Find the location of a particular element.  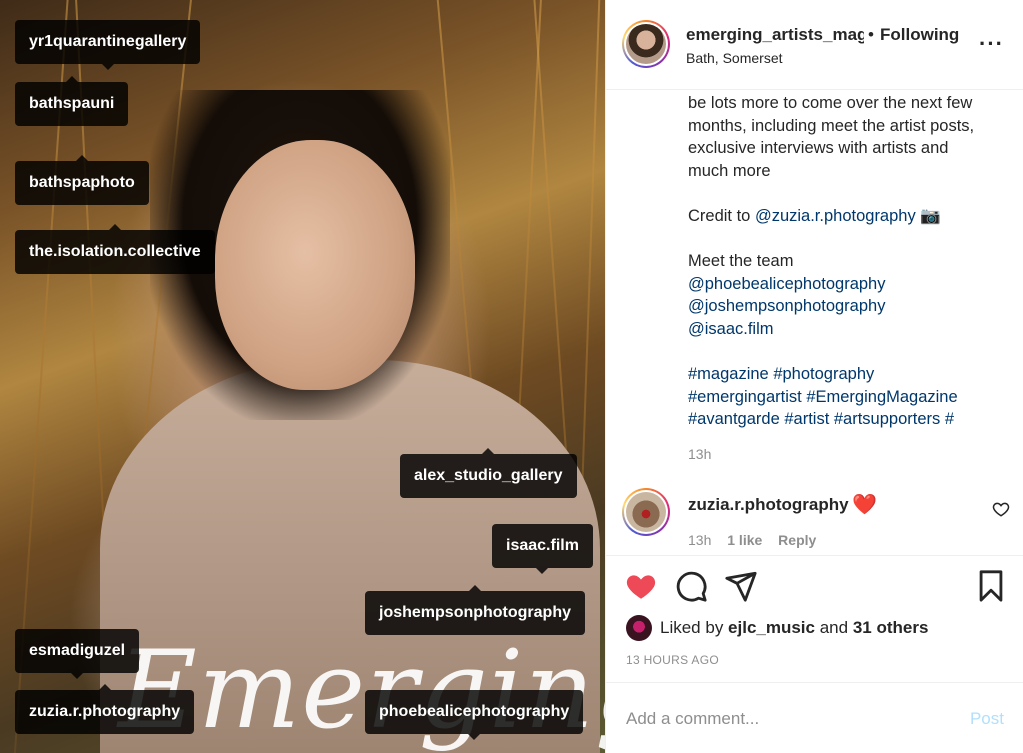

face is located at coordinates (315, 265).